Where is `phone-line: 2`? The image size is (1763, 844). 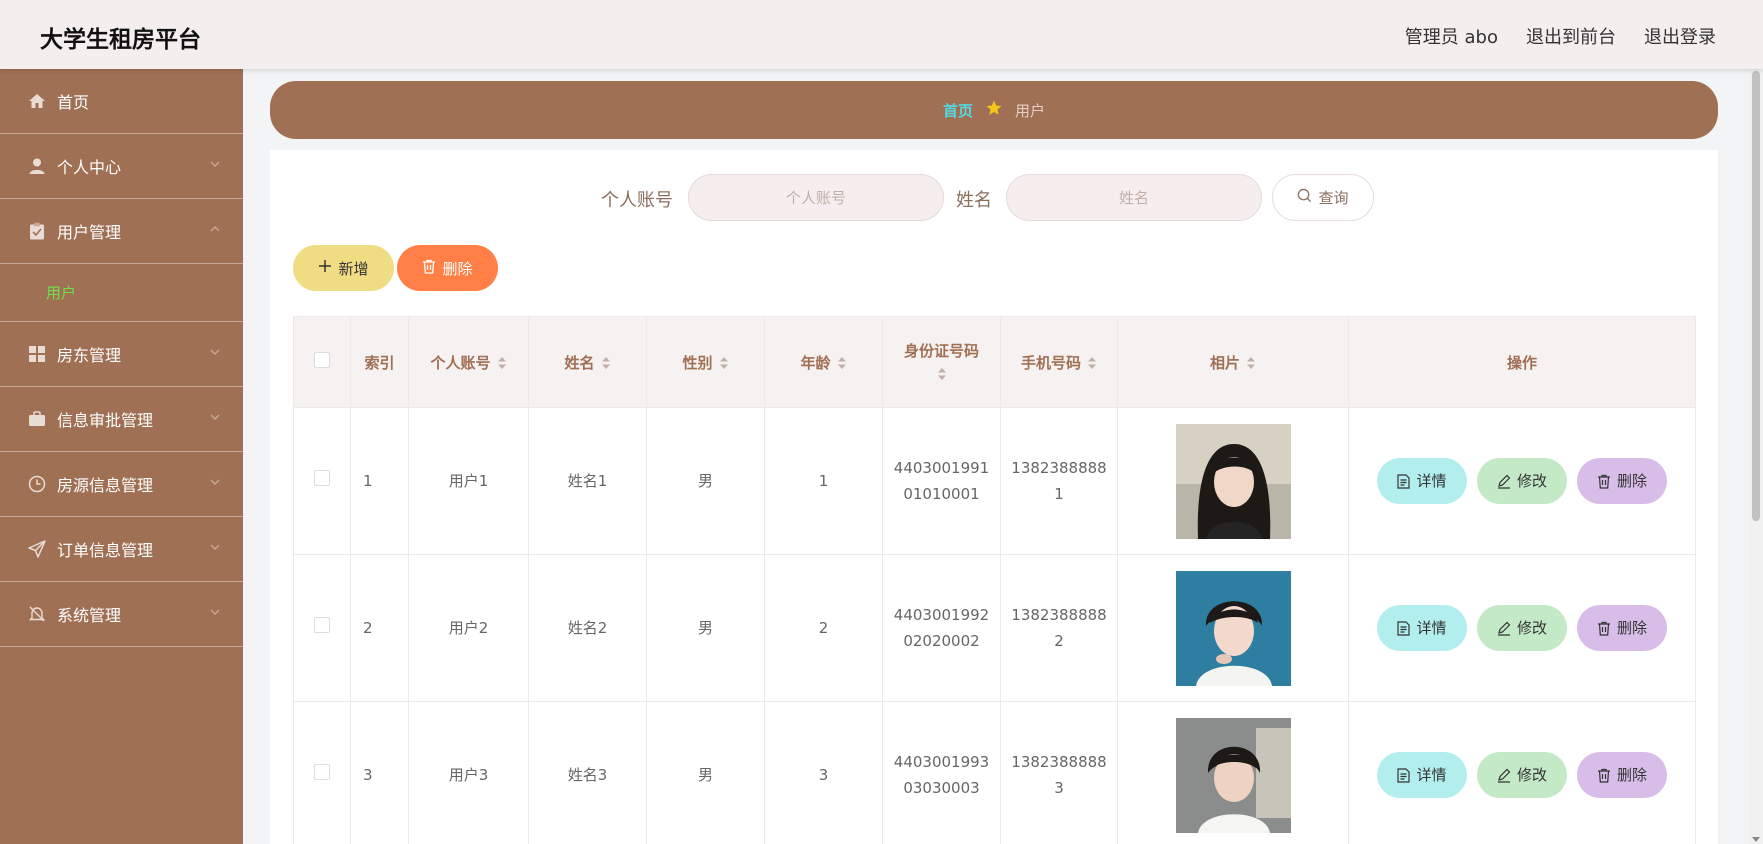 phone-line: 2 is located at coordinates (1059, 641).